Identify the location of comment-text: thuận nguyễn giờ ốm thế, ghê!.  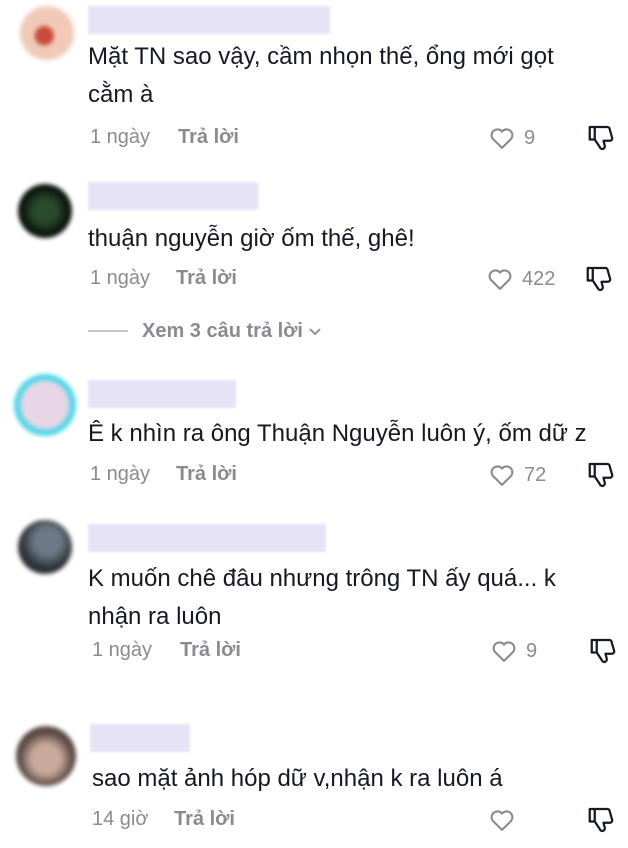
(251, 238).